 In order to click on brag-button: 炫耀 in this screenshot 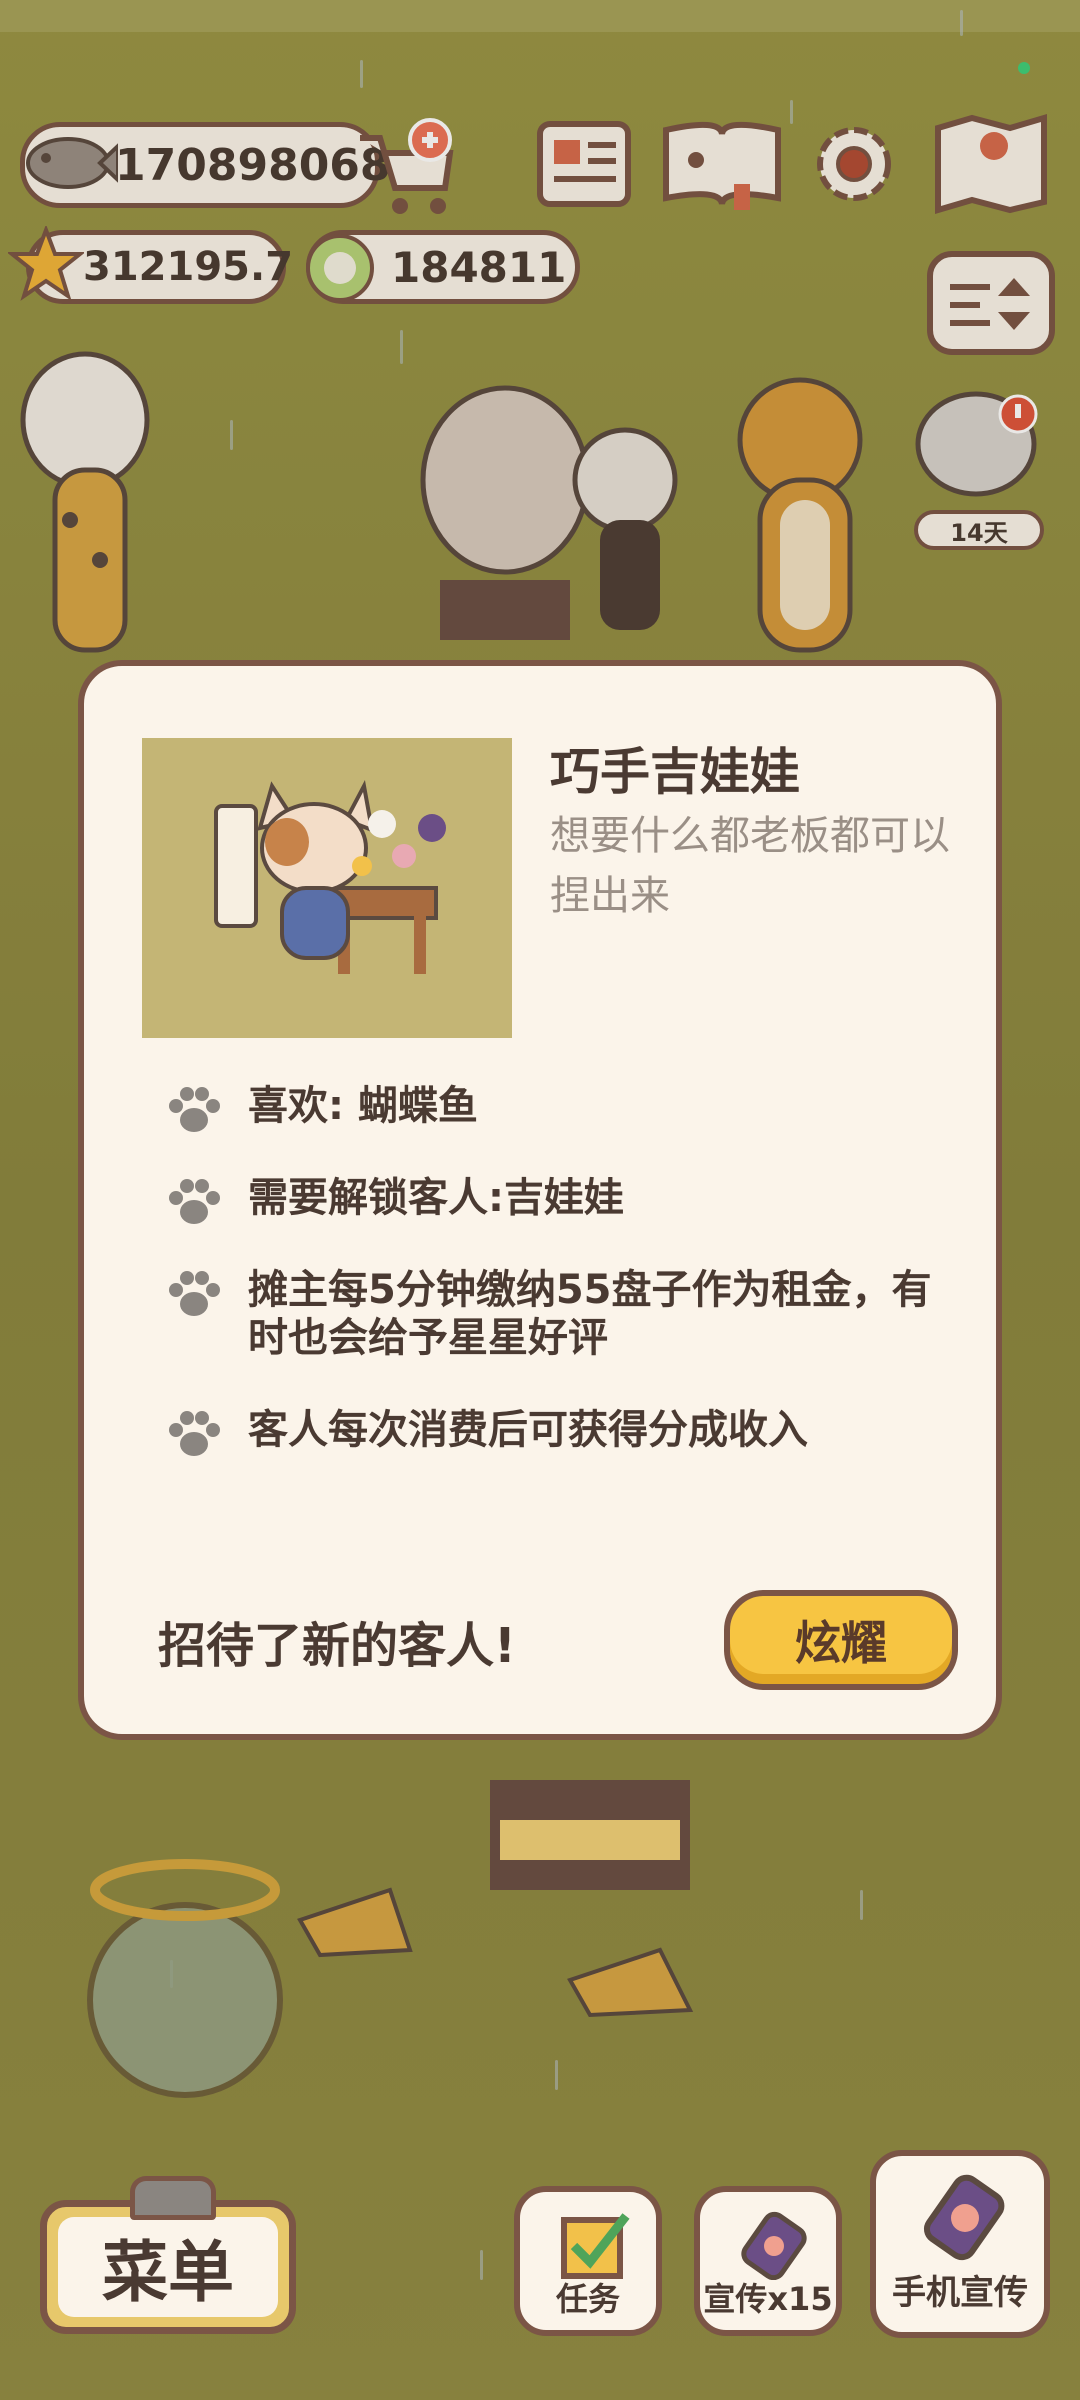, I will do `click(841, 1640)`.